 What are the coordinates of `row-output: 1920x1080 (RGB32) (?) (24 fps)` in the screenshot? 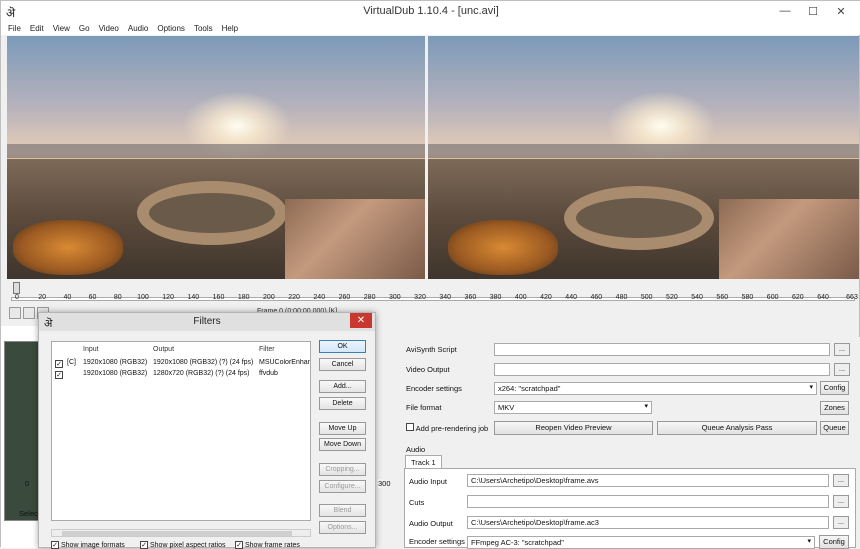 It's located at (203, 362).